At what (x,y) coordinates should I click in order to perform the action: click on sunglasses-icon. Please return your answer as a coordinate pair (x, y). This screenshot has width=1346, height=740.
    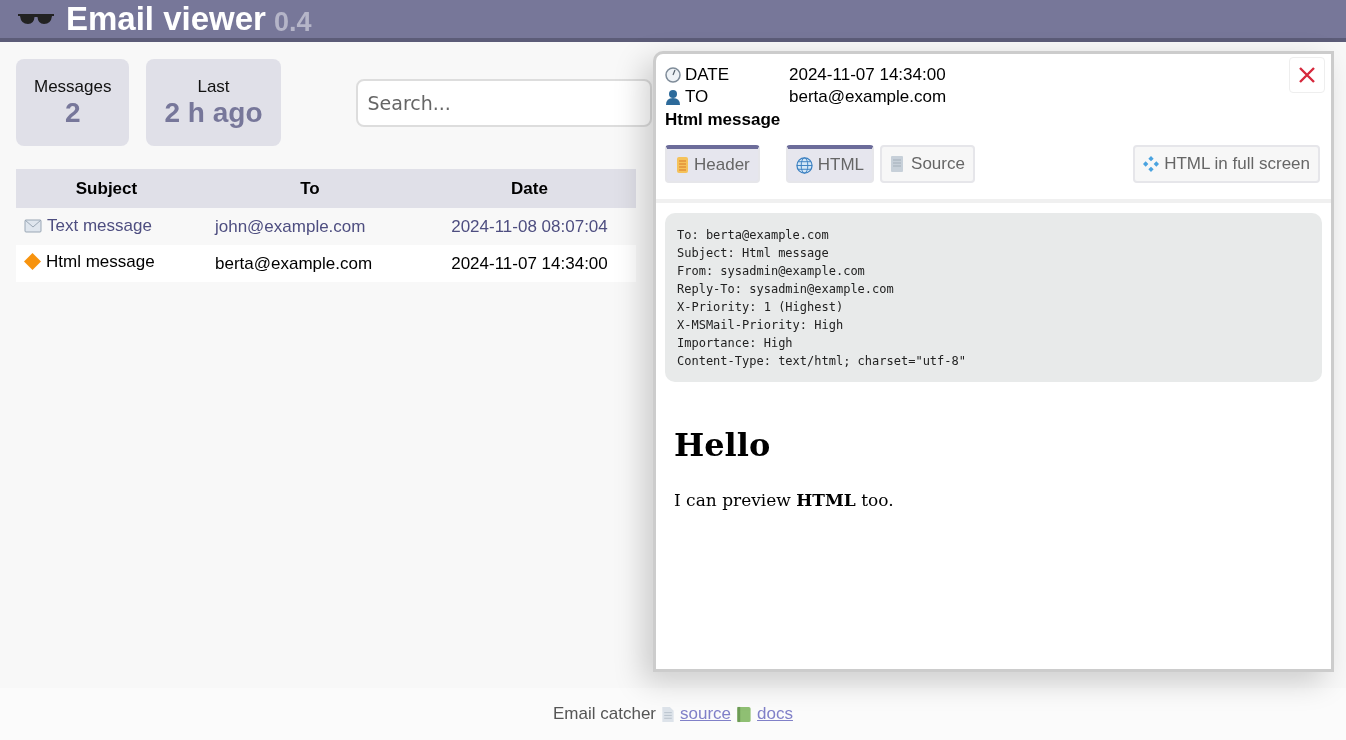
    Looking at the image, I should click on (36, 19).